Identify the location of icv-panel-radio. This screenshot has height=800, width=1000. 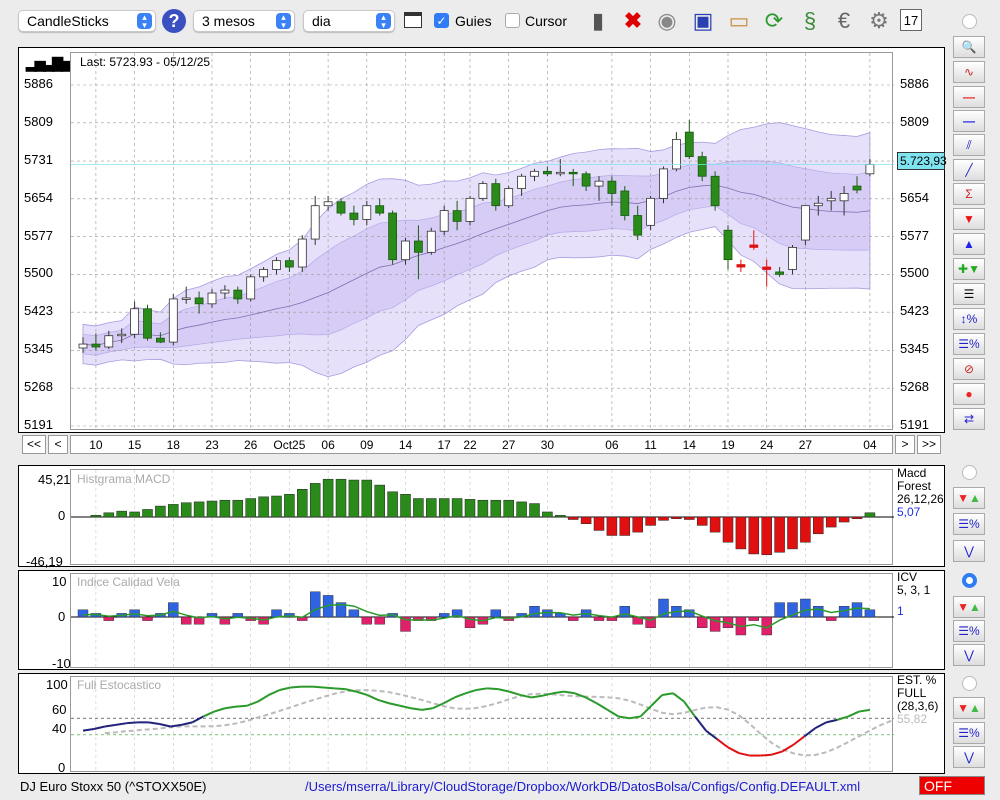
(969, 580).